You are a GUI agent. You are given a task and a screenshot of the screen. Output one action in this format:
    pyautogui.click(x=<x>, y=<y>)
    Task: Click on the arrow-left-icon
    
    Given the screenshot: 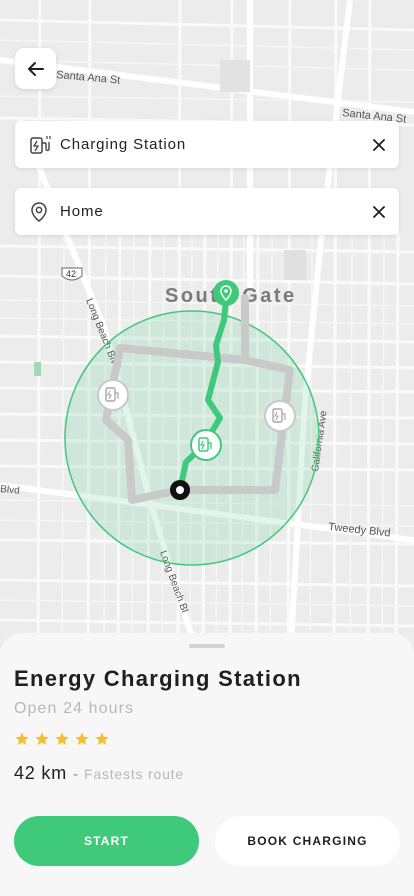 What is the action you would take?
    pyautogui.click(x=35, y=68)
    